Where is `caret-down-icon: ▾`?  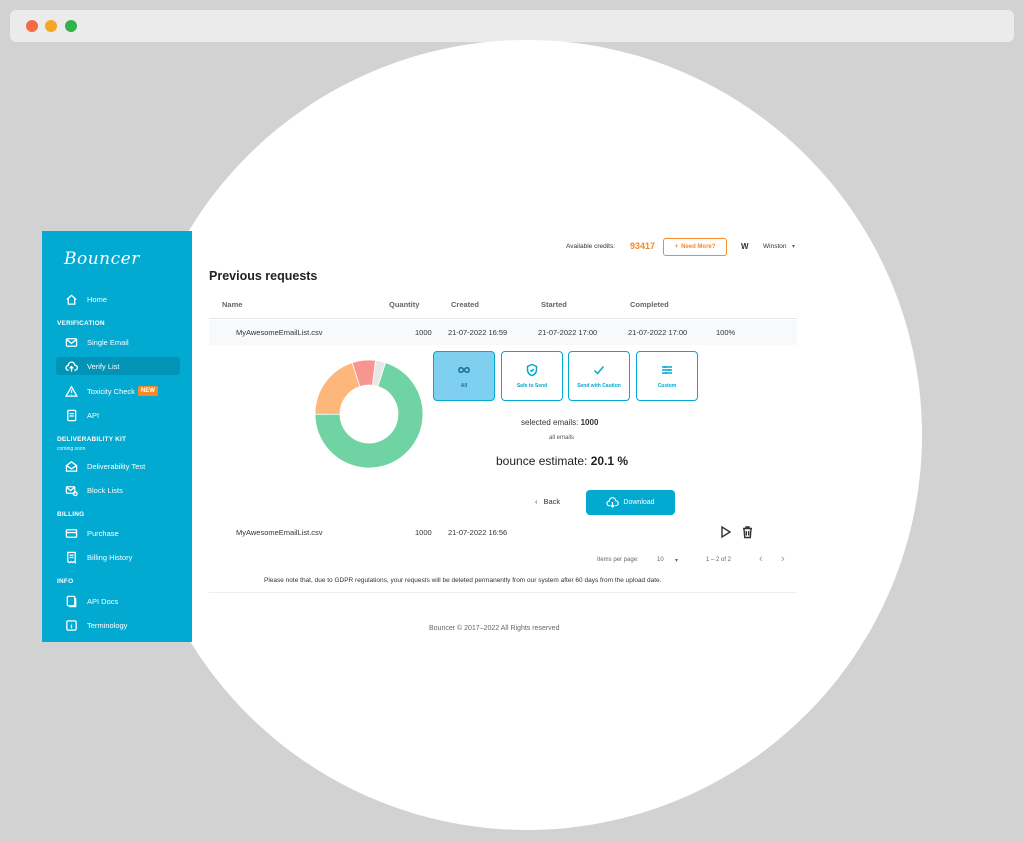
caret-down-icon: ▾ is located at coordinates (676, 560).